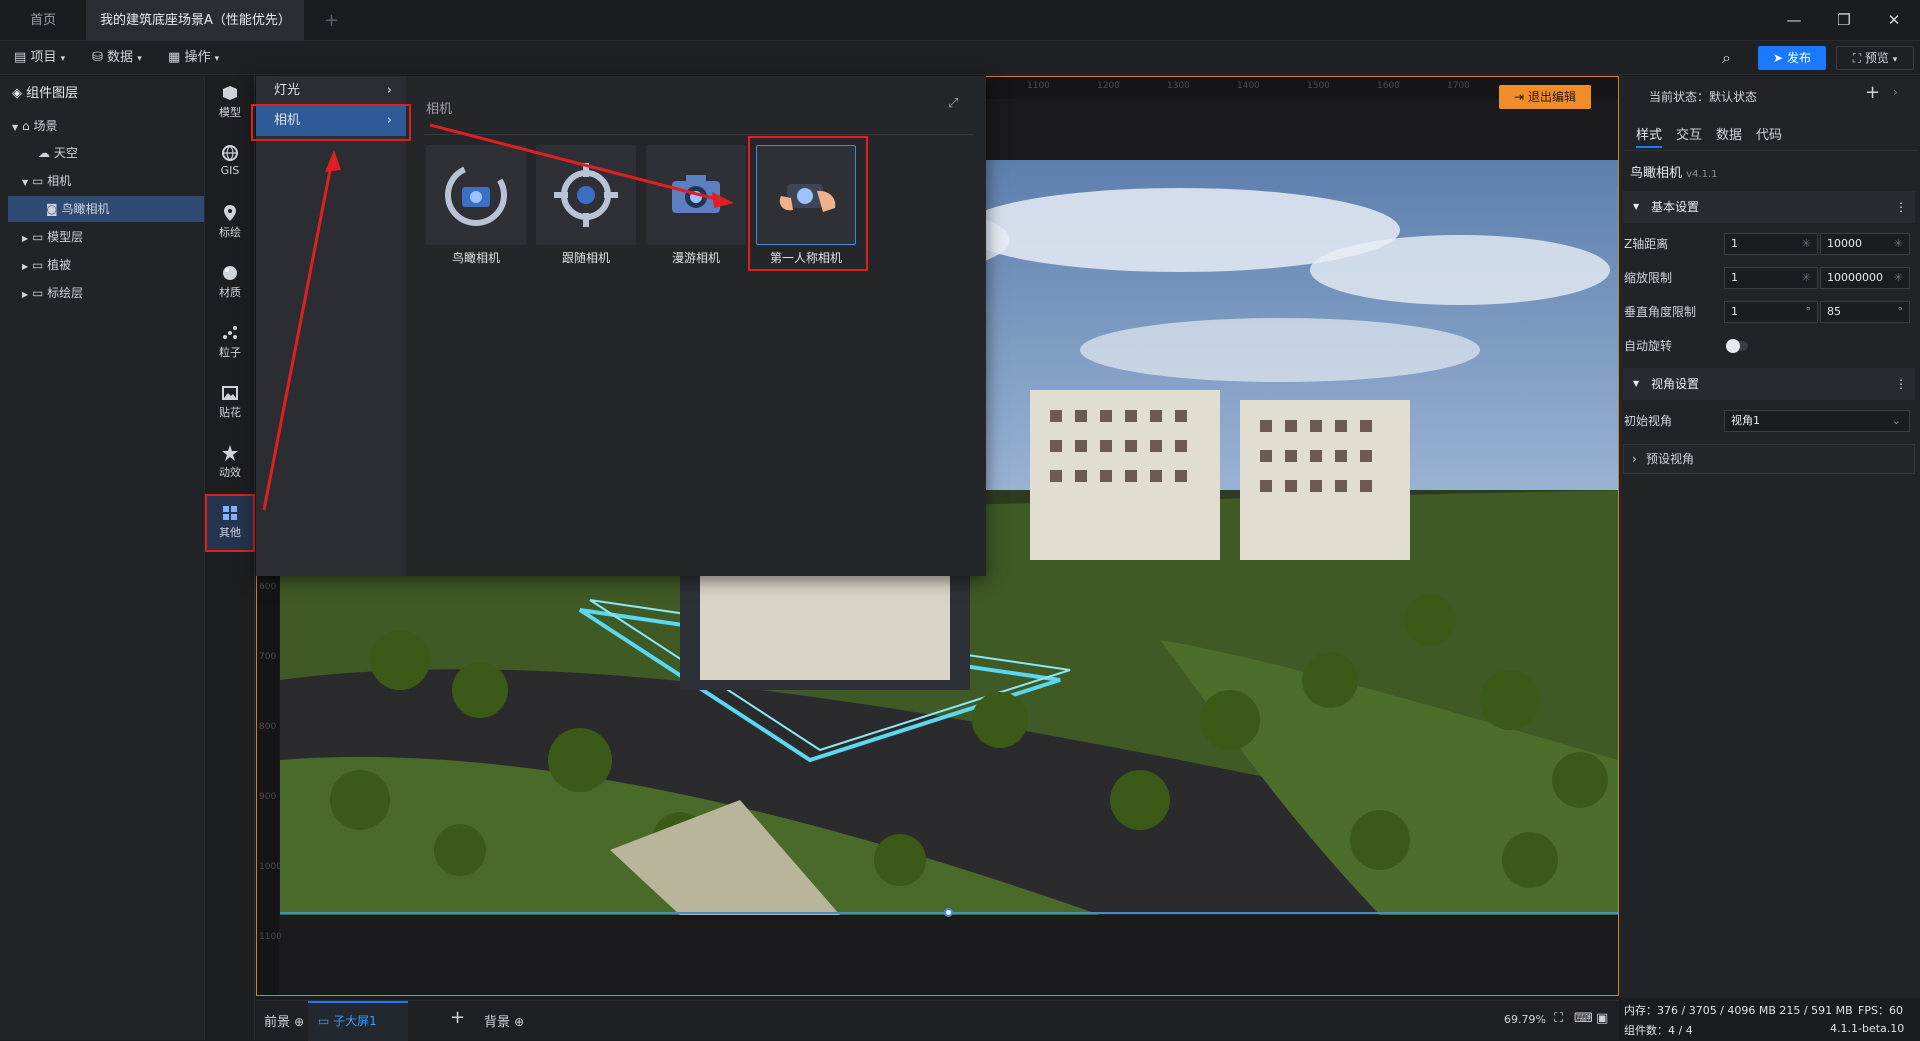 The width and height of the screenshot is (1920, 1041). Describe the element at coordinates (1769, 207) in the screenshot. I see `section-basic: ▼ 基本设置 ⋮` at that location.